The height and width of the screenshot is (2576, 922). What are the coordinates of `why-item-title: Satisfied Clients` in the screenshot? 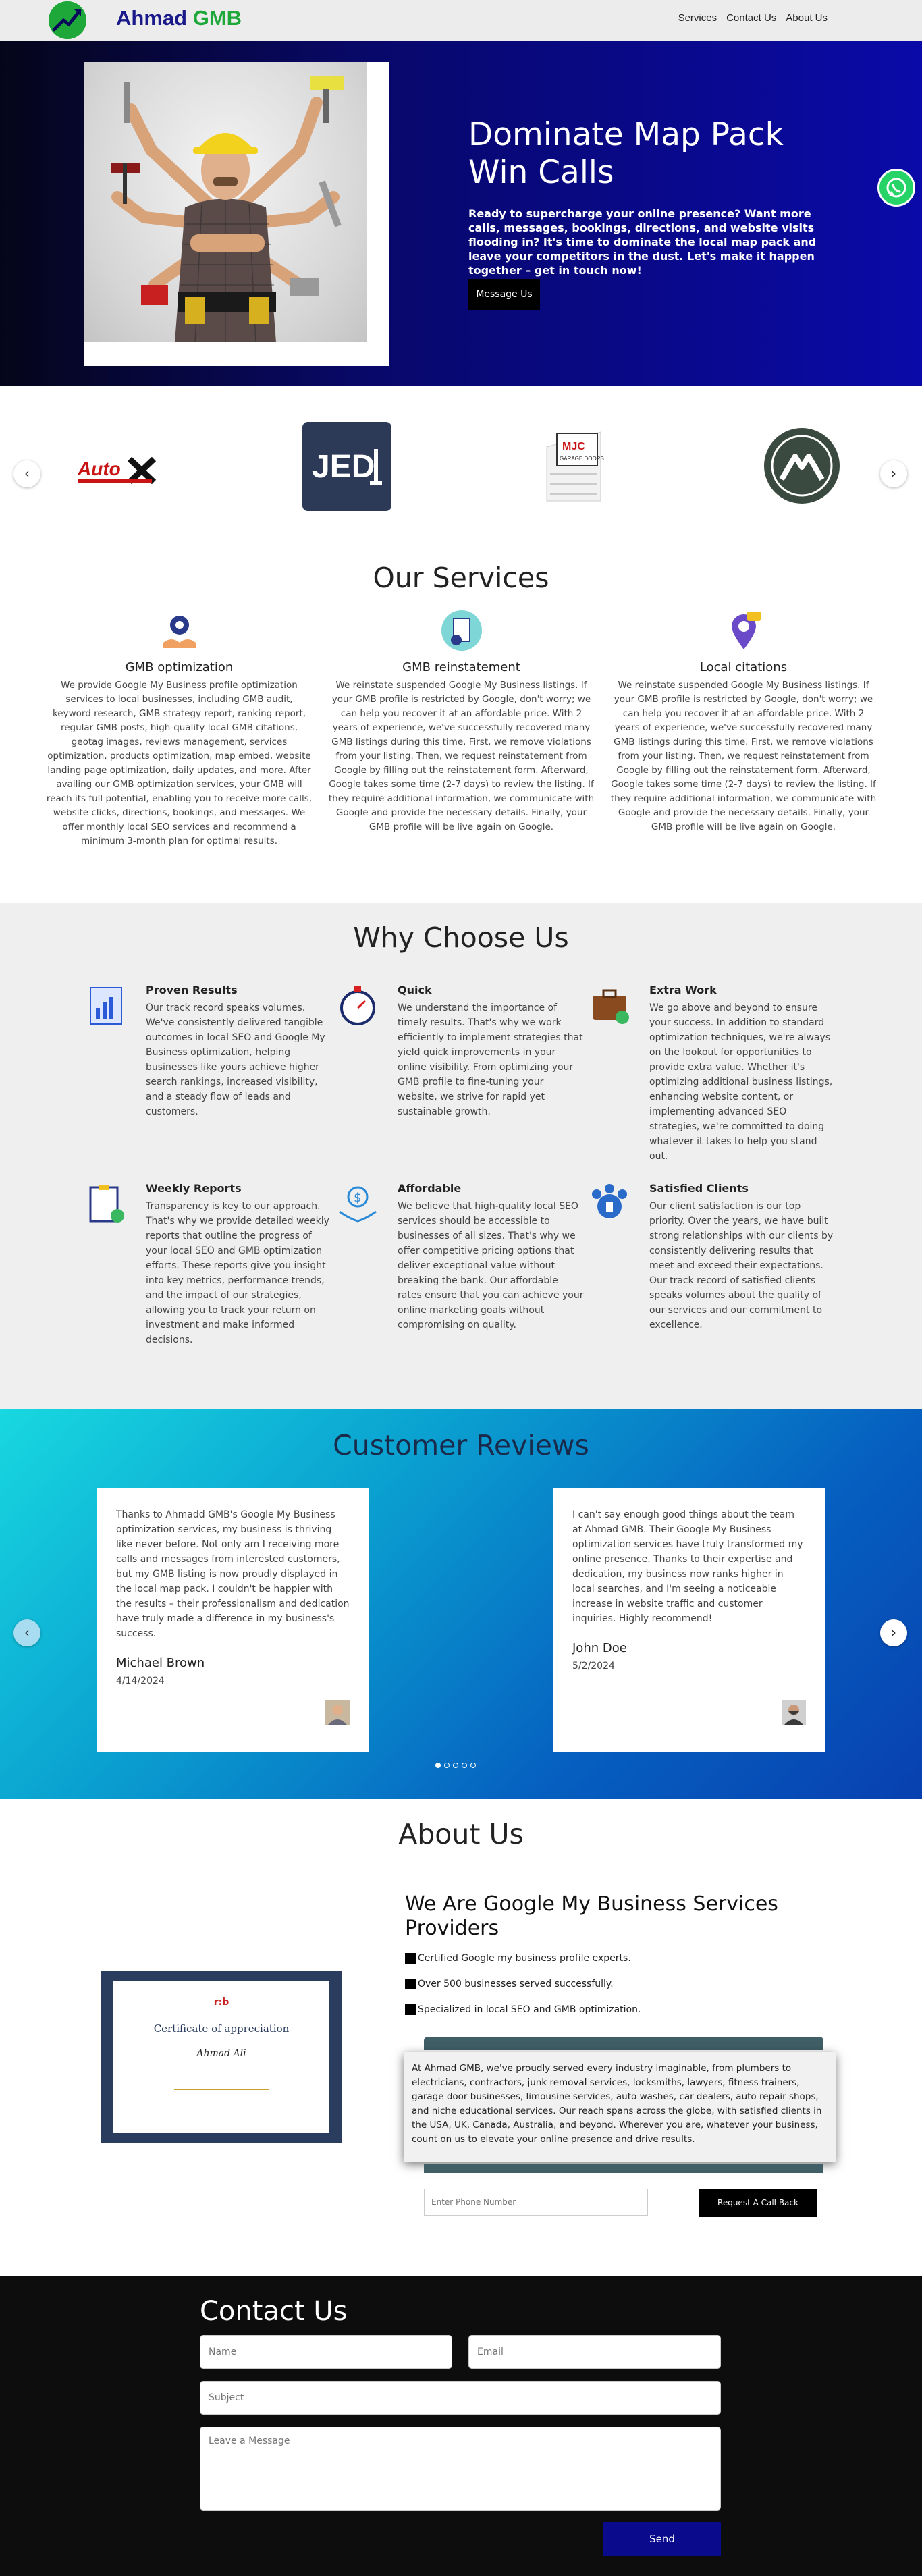 It's located at (699, 1188).